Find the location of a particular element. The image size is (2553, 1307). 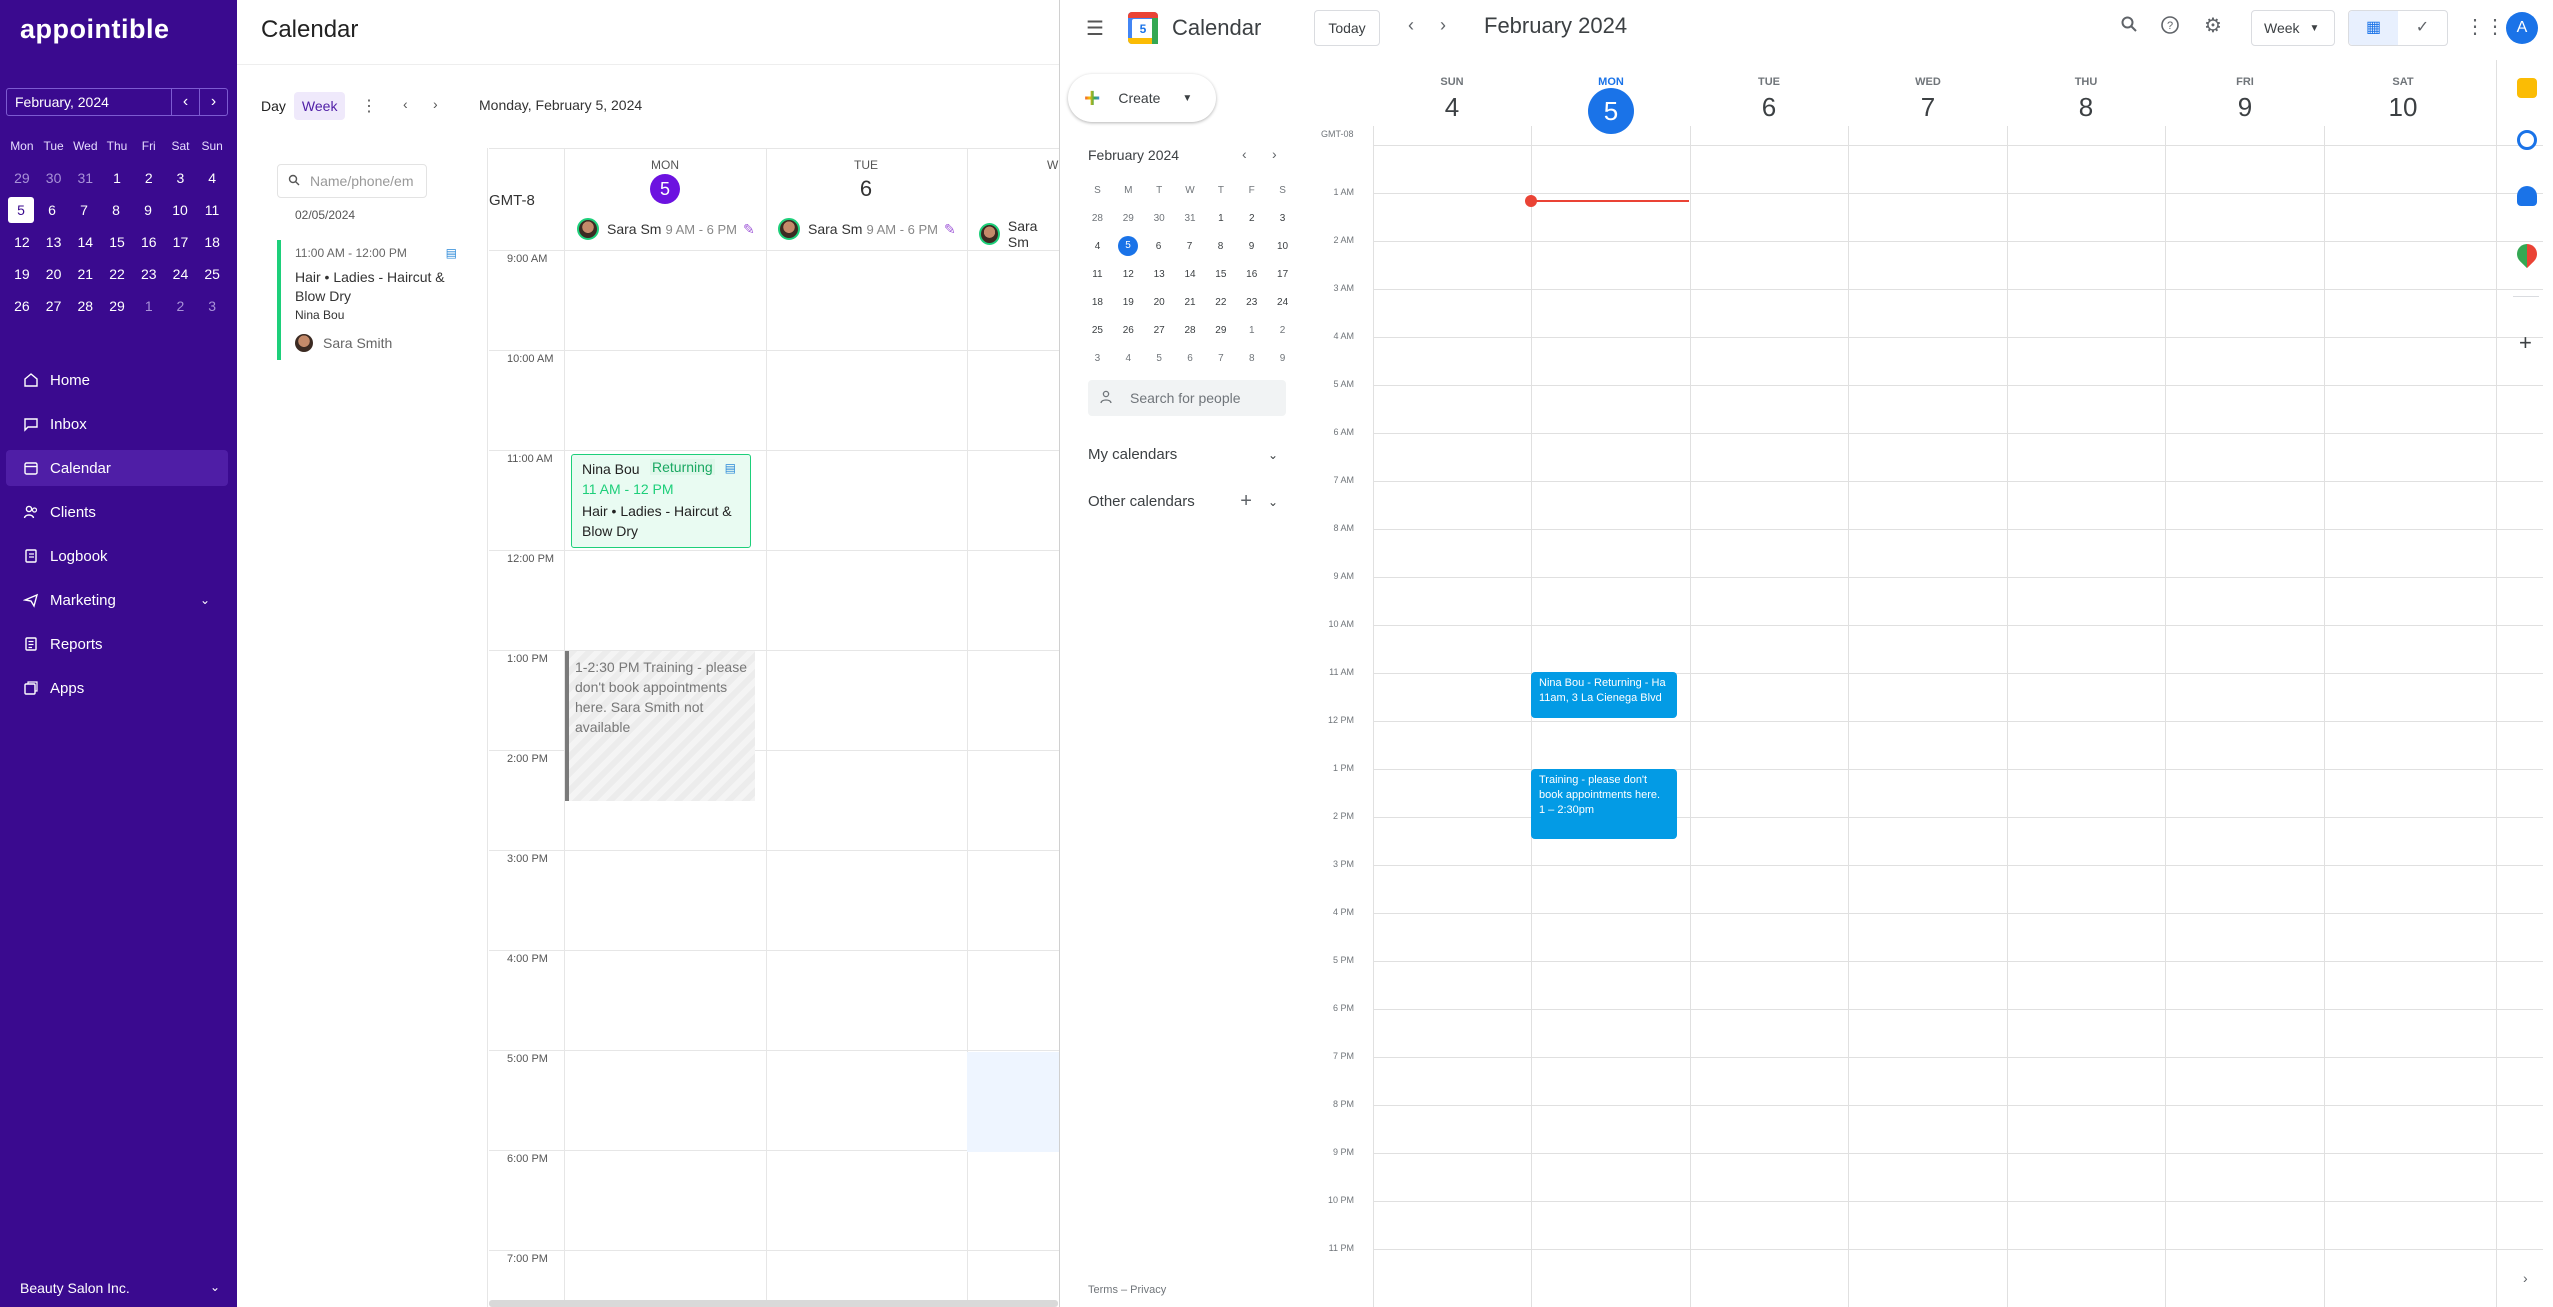

mini-day: 27 is located at coordinates (54, 306).